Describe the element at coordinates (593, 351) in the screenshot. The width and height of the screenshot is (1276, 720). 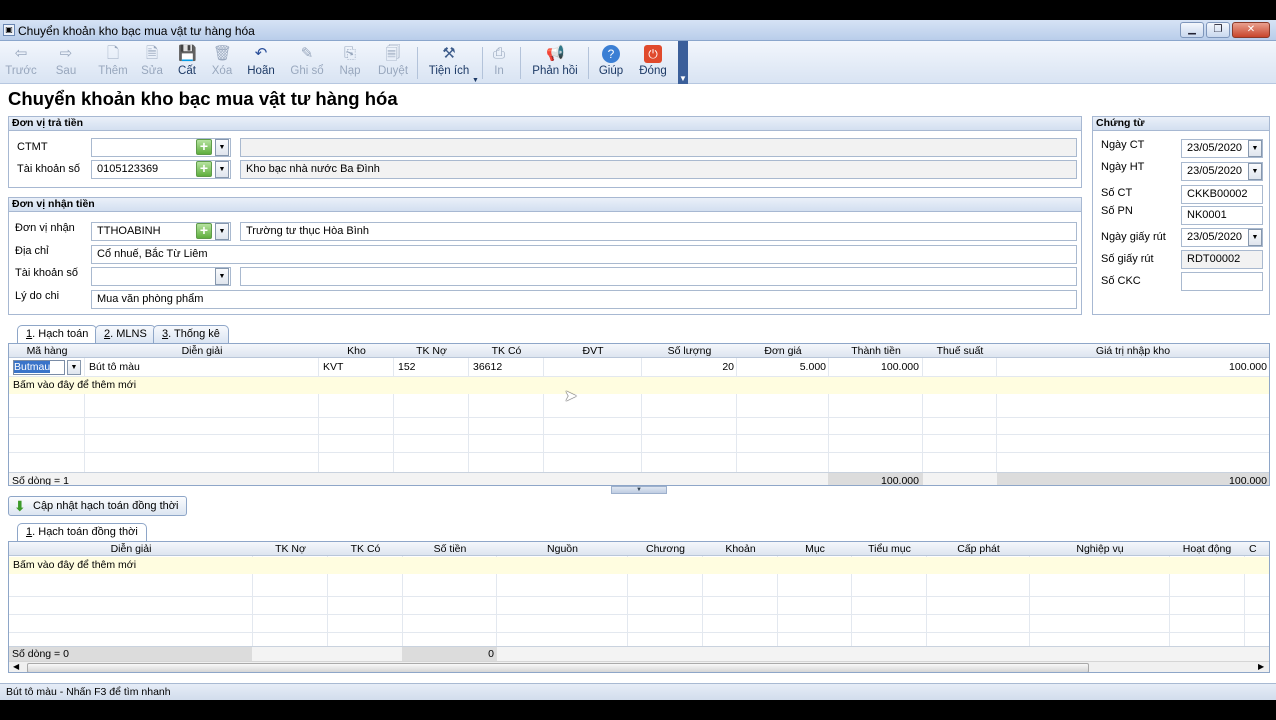
I see `col-dvt: ĐVT` at that location.